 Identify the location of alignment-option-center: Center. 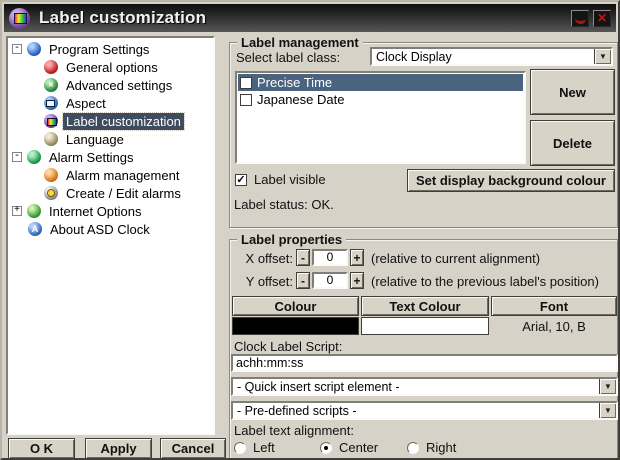
(349, 447).